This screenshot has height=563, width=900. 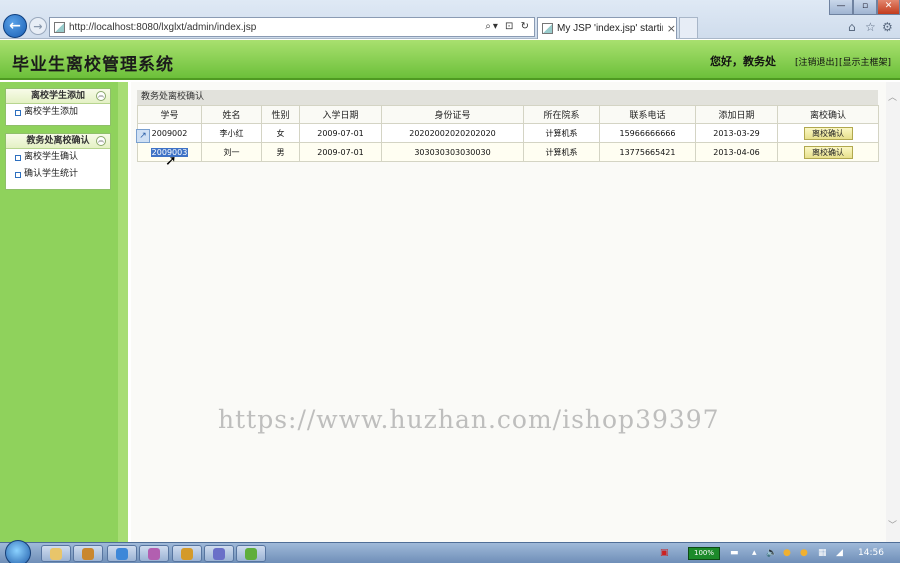 I want to click on sidebar-panel-header: 教务处离校确认 ︽, so click(x=58, y=141).